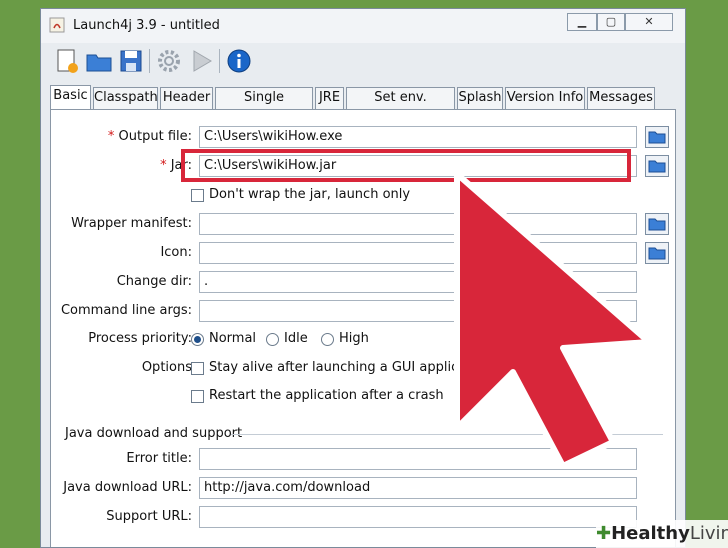 The height and width of the screenshot is (548, 728). I want to click on maximize-icon: ▢, so click(611, 21).